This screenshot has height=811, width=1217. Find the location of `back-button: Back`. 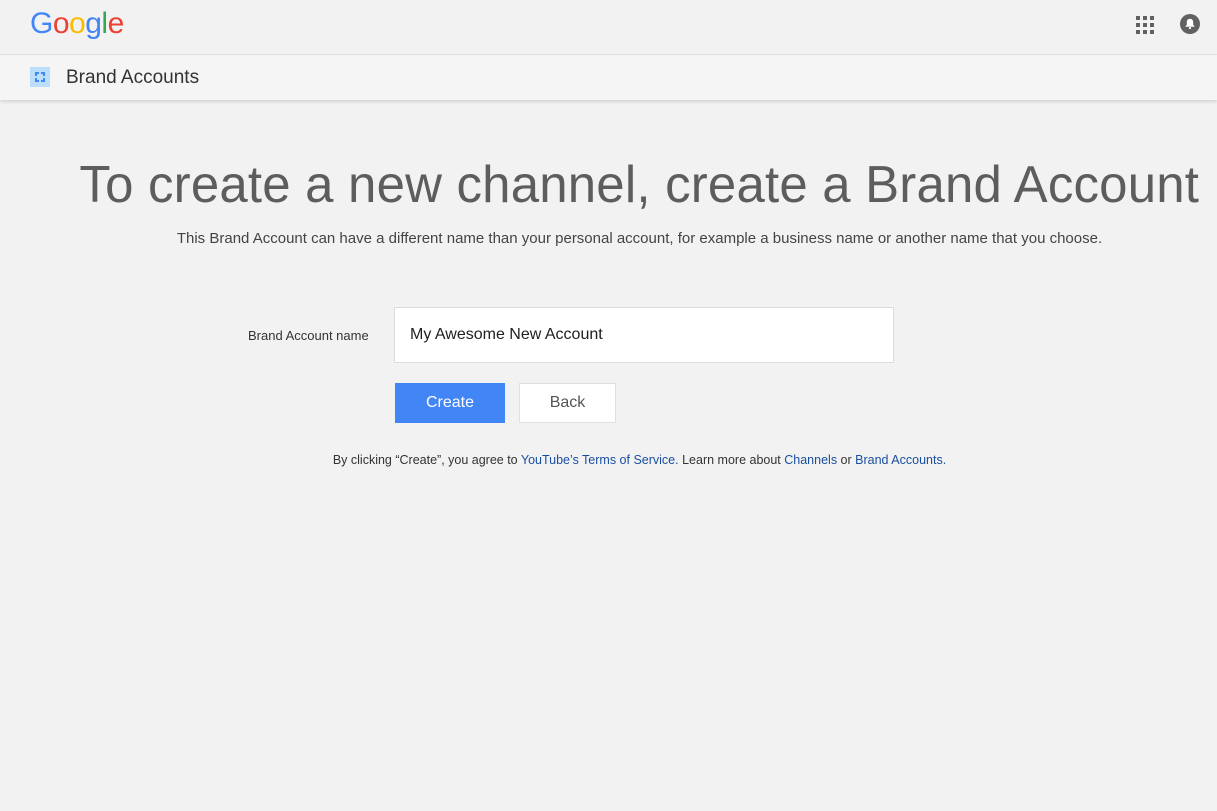

back-button: Back is located at coordinates (567, 403).